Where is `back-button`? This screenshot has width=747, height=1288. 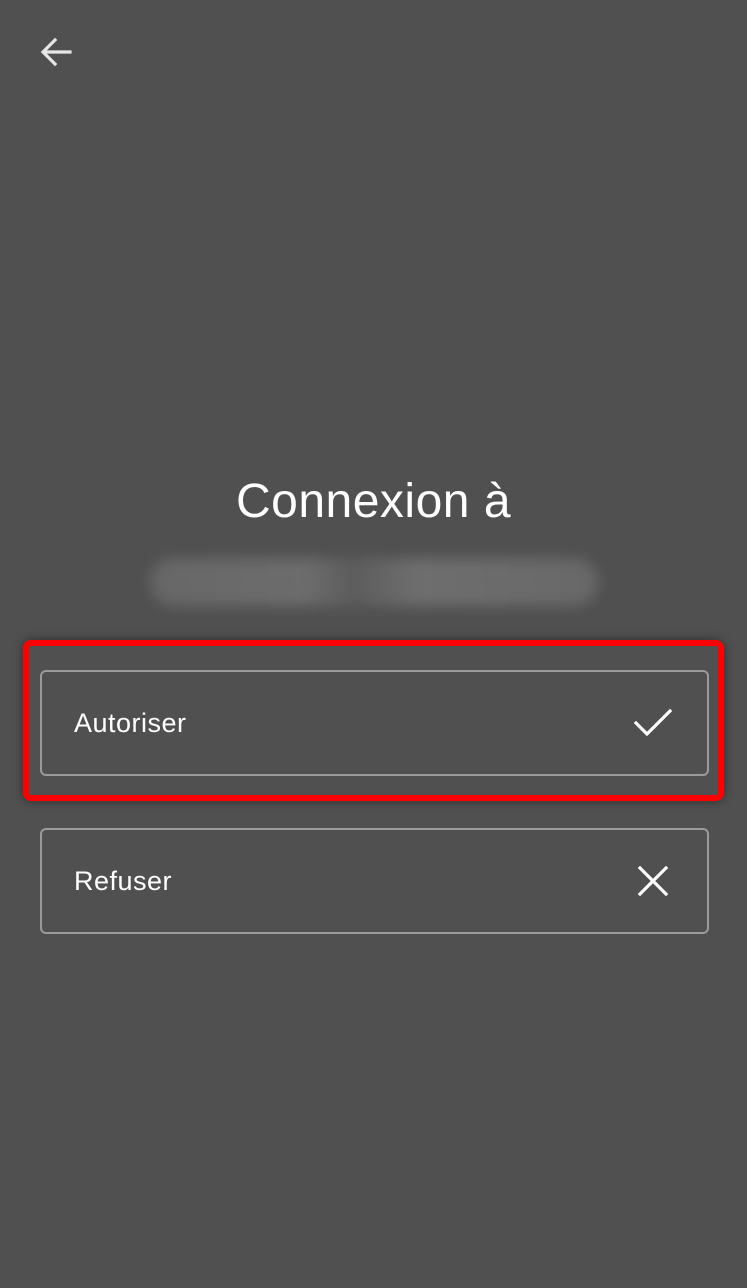
back-button is located at coordinates (56, 52).